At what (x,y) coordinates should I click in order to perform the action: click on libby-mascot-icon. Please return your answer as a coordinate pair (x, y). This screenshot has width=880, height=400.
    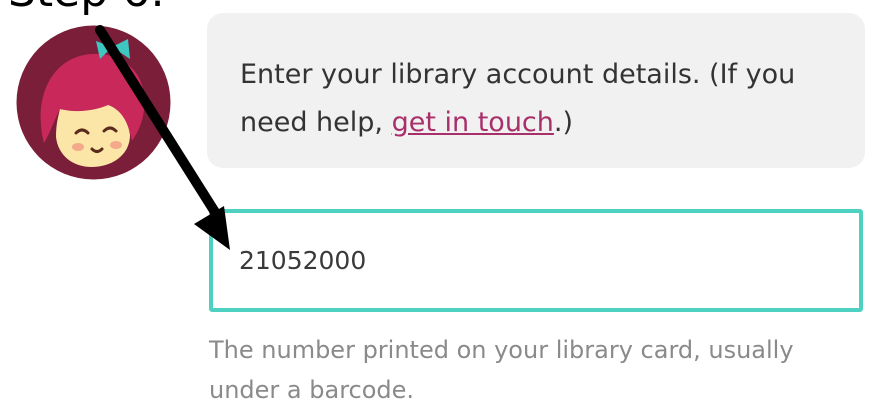
    Looking at the image, I should click on (93, 102).